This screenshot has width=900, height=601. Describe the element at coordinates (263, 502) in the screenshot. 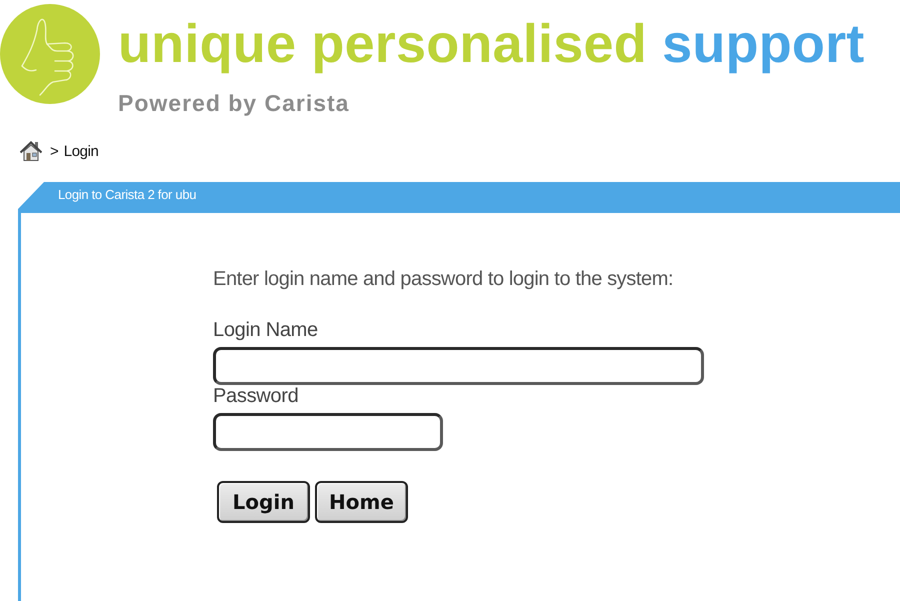

I see `login-button: Login` at that location.